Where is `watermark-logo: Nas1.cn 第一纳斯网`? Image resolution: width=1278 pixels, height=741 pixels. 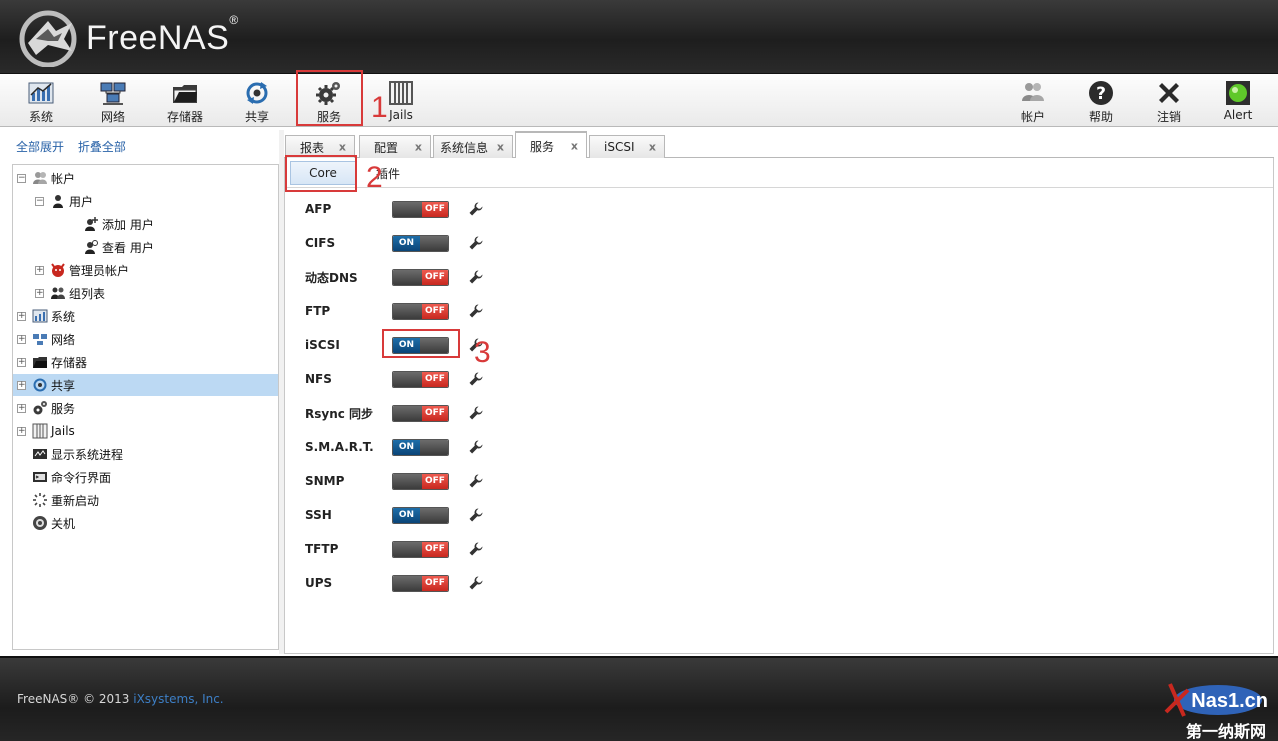
watermark-logo: Nas1.cn 第一纳斯网 is located at coordinates (1213, 704).